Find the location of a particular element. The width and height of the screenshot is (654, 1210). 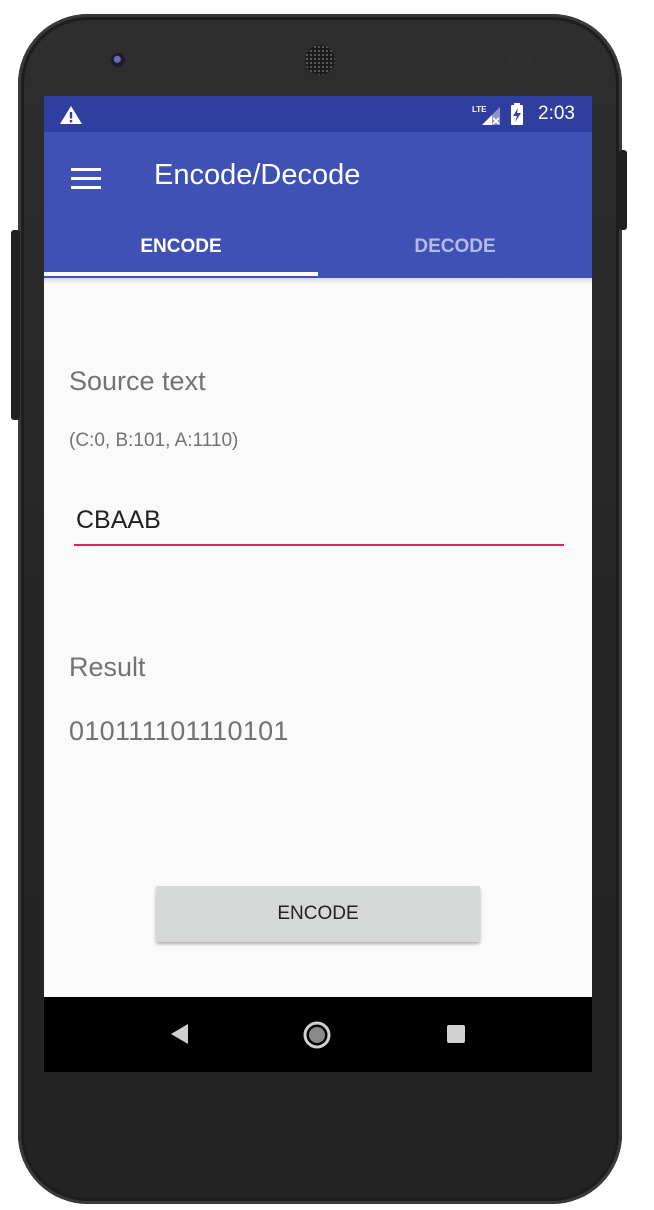

result-value: 010111101110101 is located at coordinates (179, 731).